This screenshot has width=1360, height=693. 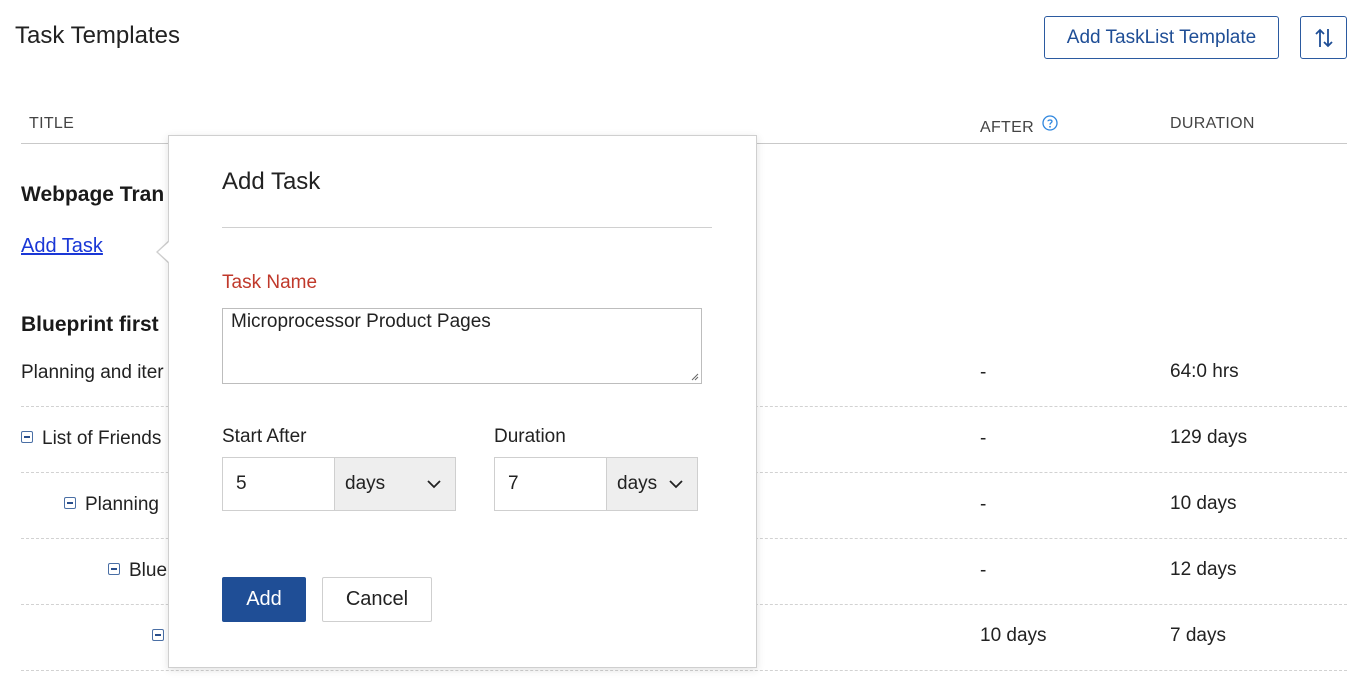 What do you see at coordinates (148, 570) in the screenshot?
I see `task-title: Blue` at bounding box center [148, 570].